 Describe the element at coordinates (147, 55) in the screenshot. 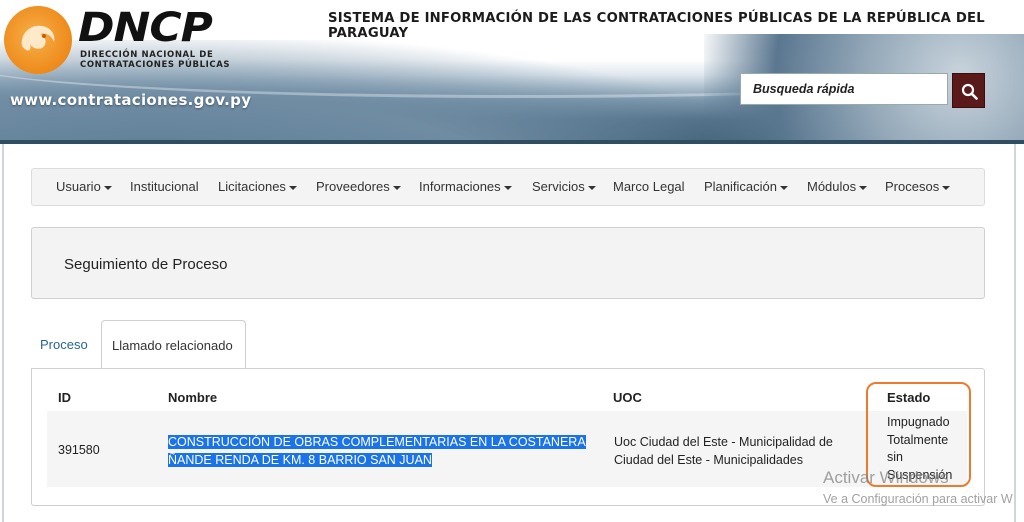

I see `logo-subtitle-line1: DIRECCIÓN NACIONAL DE` at that location.